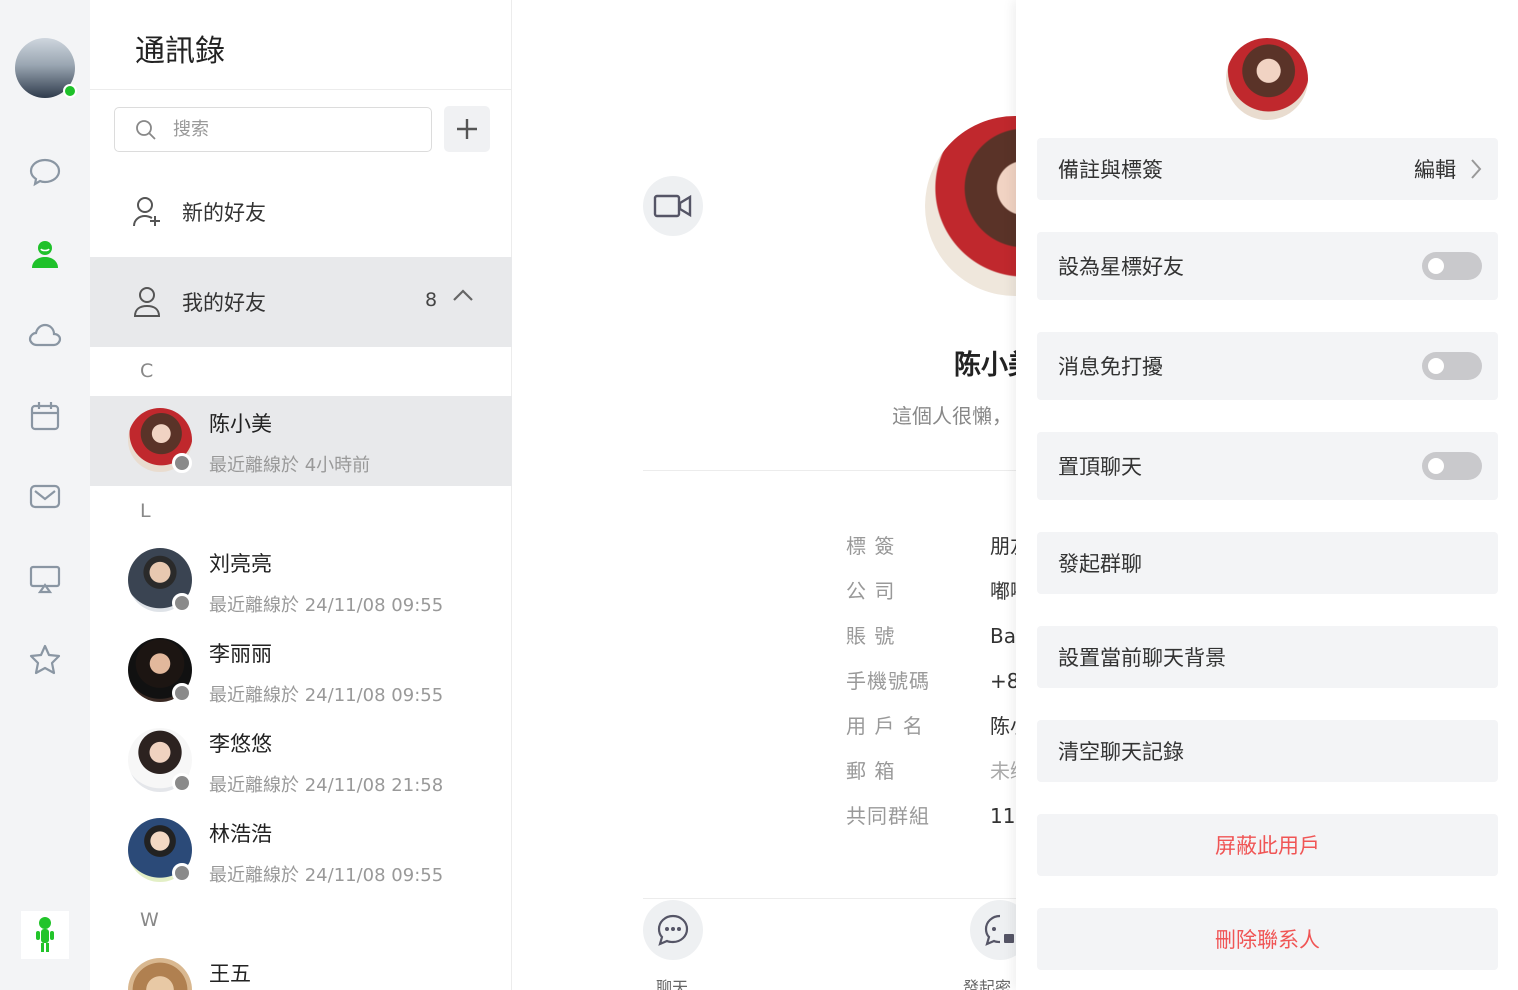 This screenshot has height=990, width=1518. What do you see at coordinates (149, 920) in the screenshot?
I see `section-letter: W` at bounding box center [149, 920].